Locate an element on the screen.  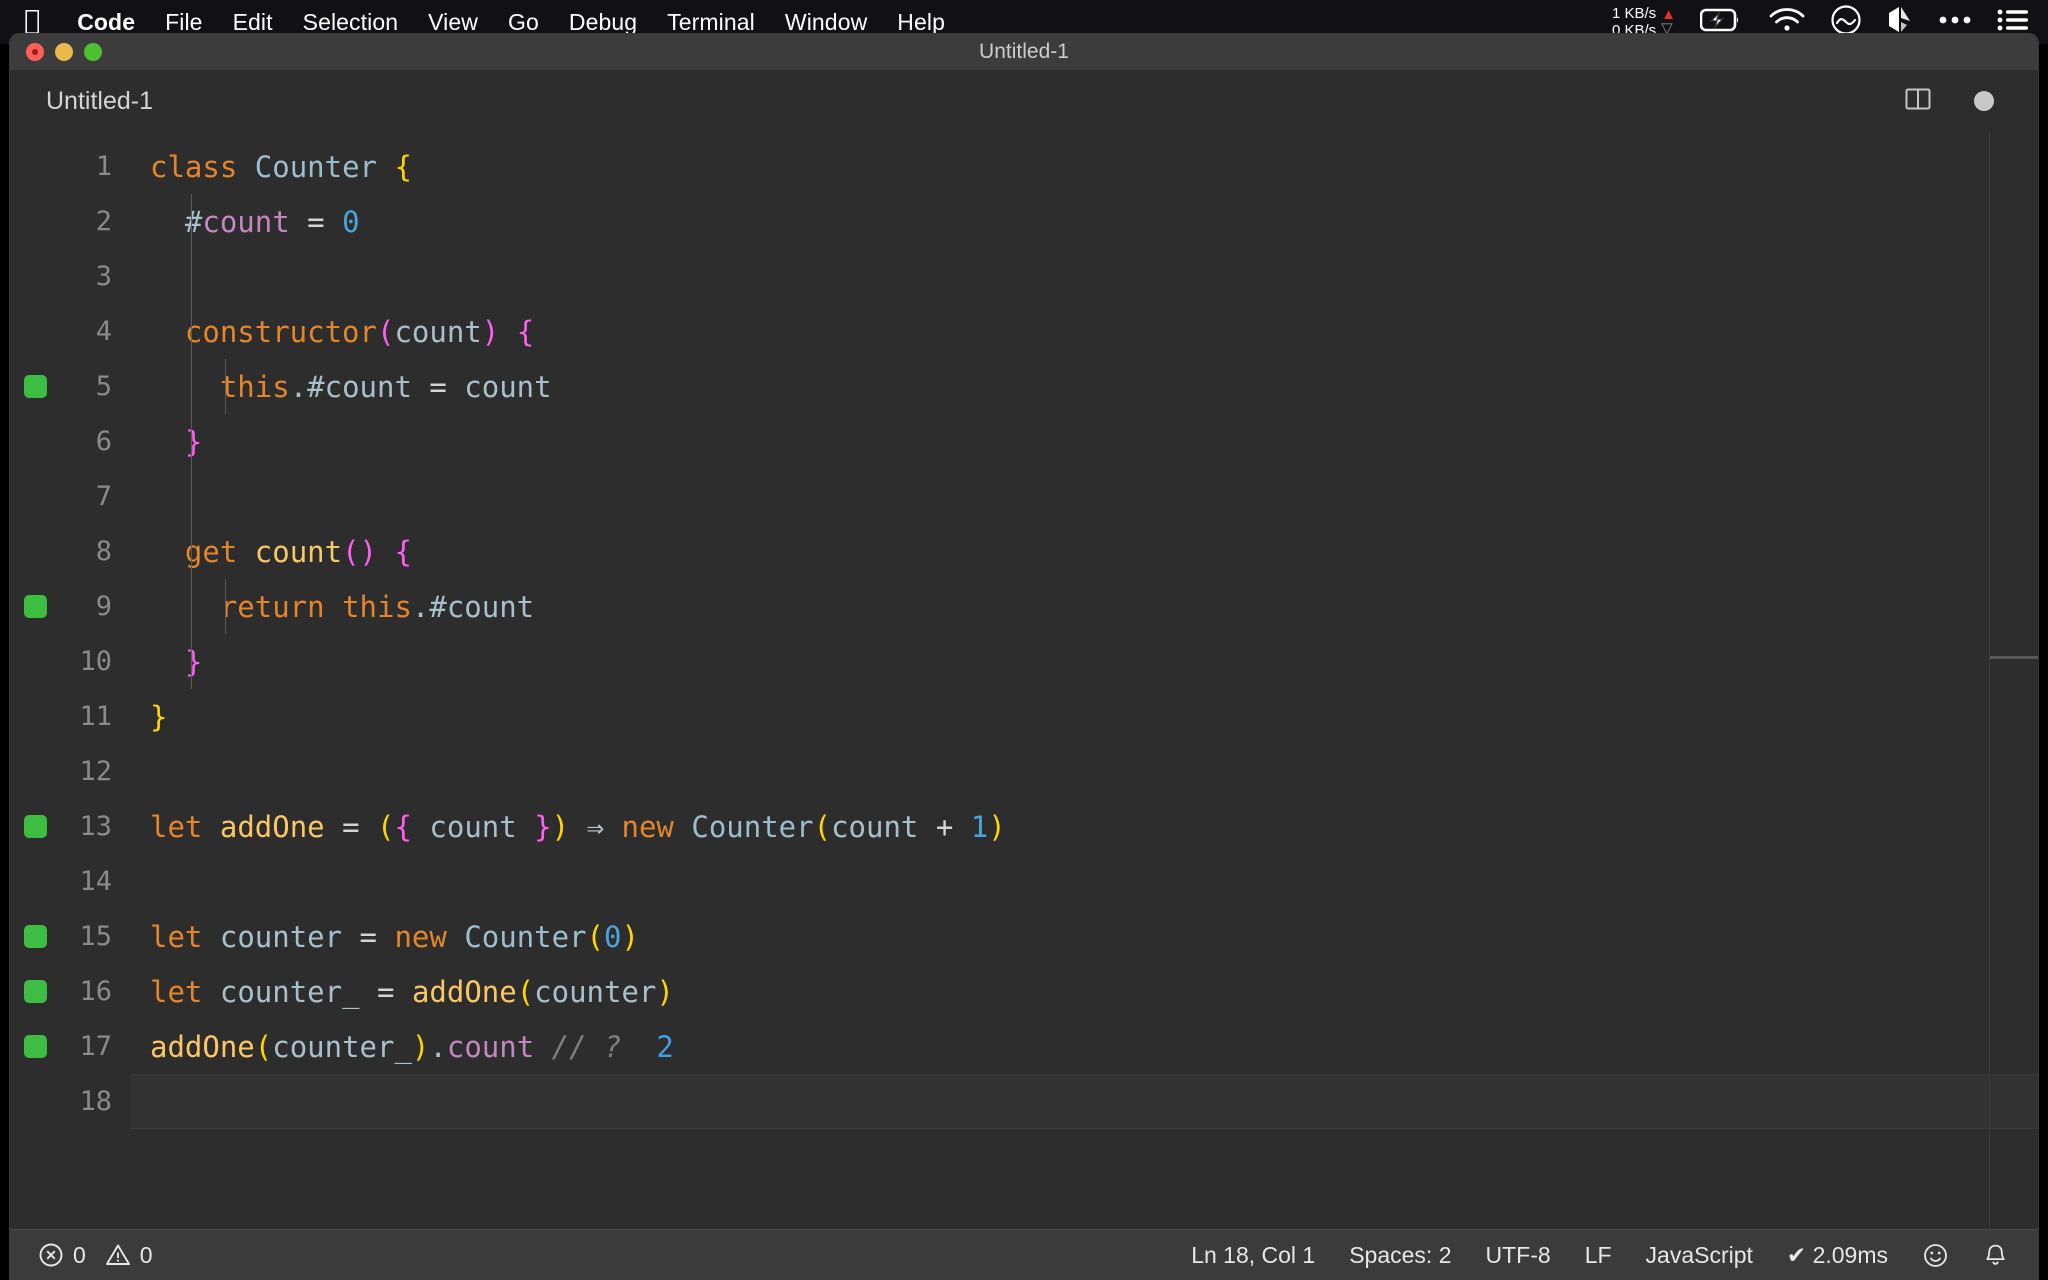
bell-icon is located at coordinates (1995, 1255).